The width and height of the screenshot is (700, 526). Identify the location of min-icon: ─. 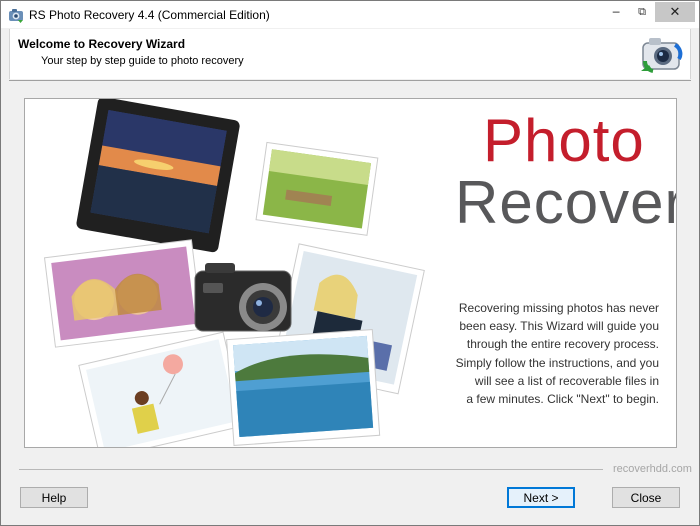
(616, 12).